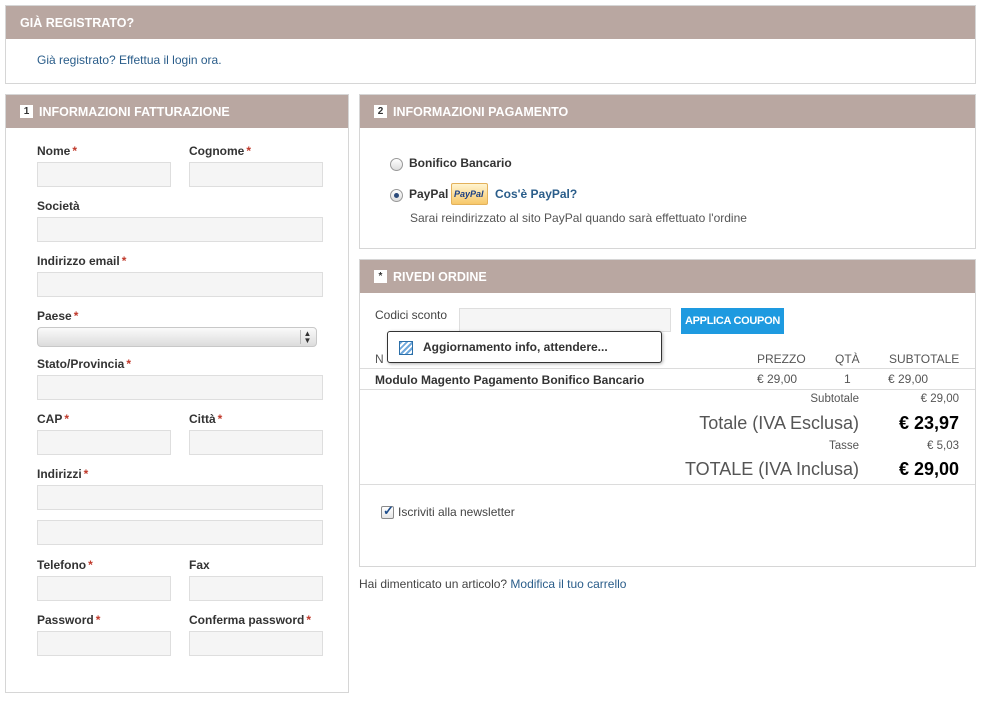 This screenshot has width=983, height=701. Describe the element at coordinates (26, 111) in the screenshot. I see `billing-step-number: 1` at that location.